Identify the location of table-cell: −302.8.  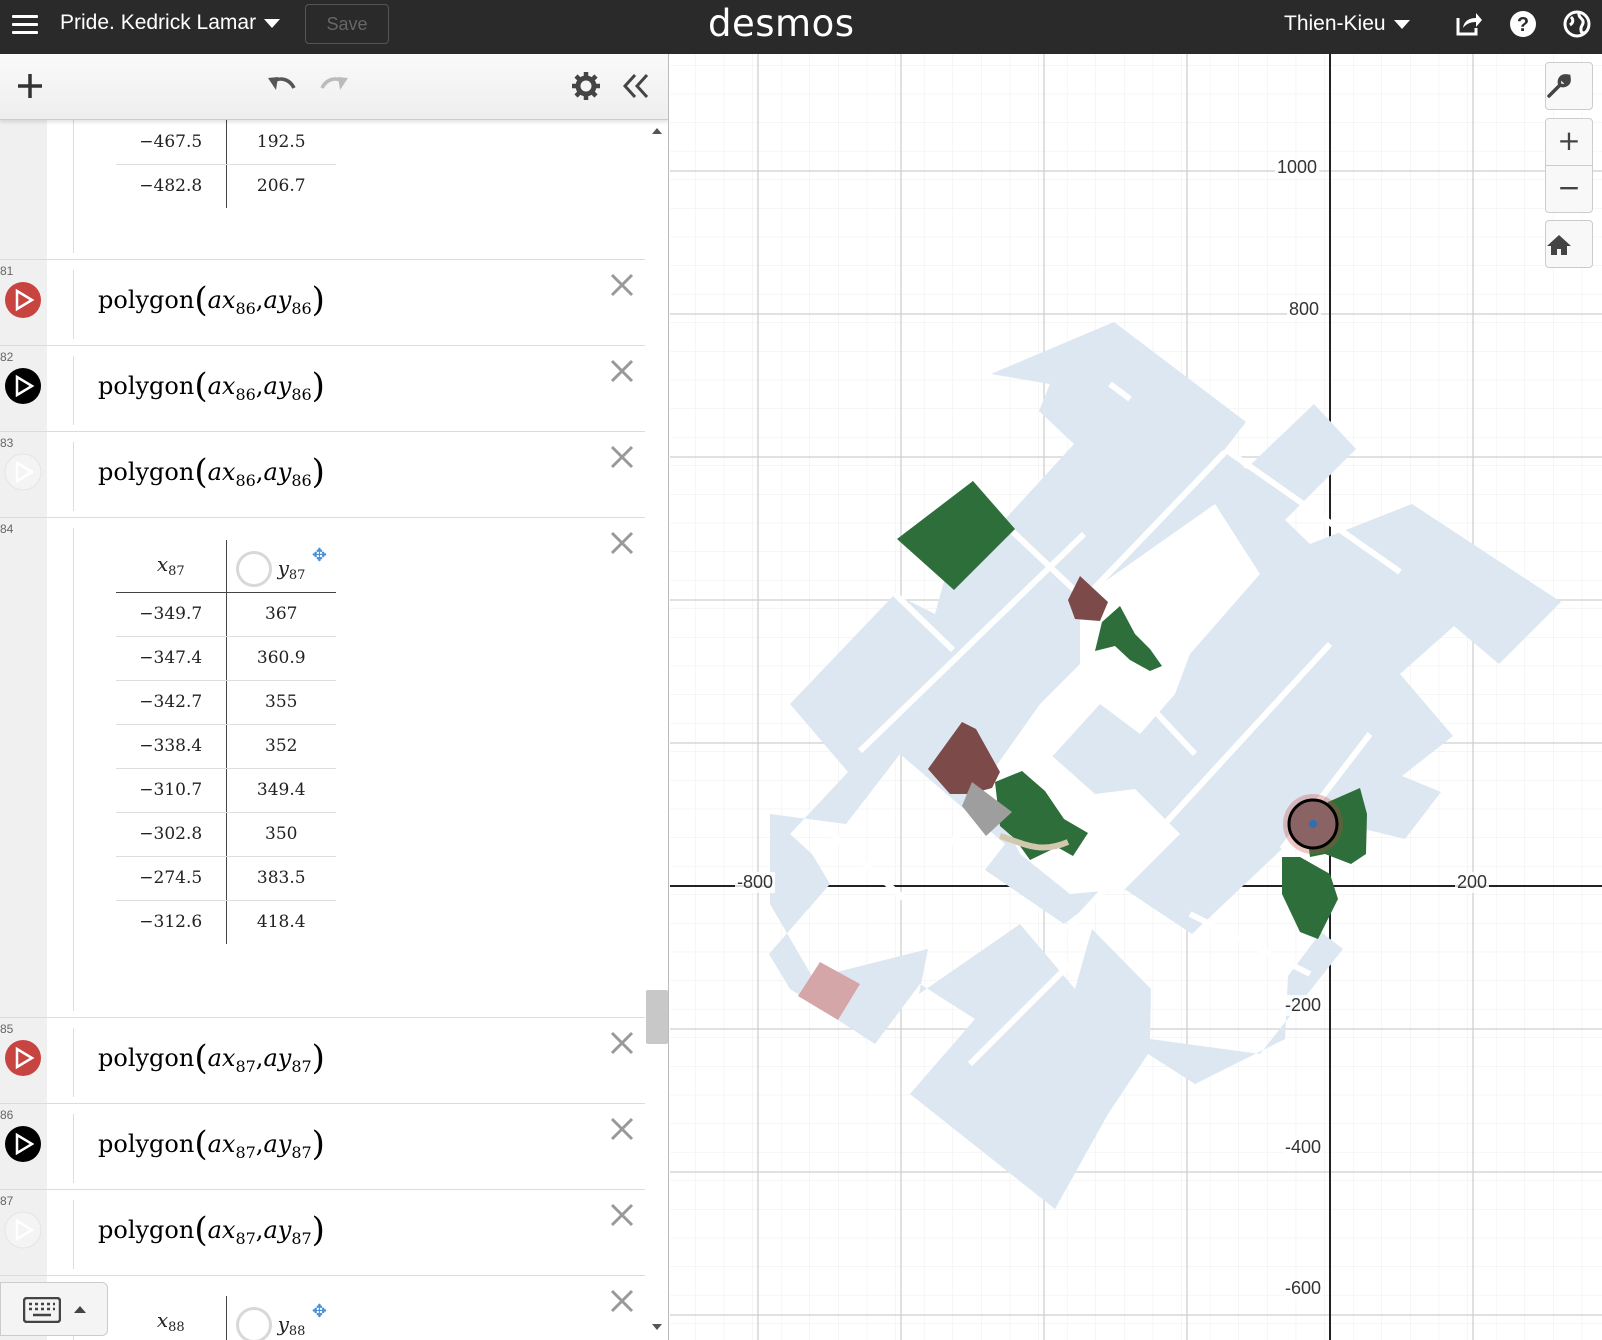
(171, 834).